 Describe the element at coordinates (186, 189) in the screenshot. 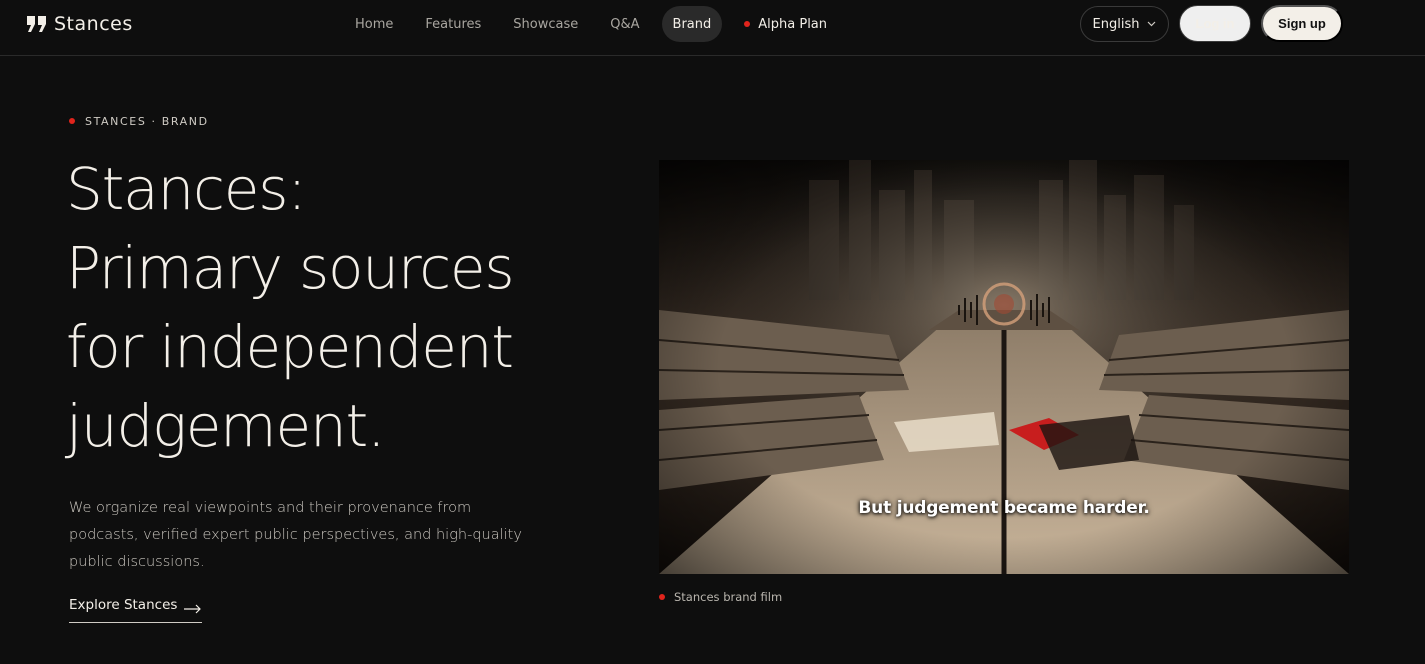

I see `headline-line-1: Stances:` at that location.